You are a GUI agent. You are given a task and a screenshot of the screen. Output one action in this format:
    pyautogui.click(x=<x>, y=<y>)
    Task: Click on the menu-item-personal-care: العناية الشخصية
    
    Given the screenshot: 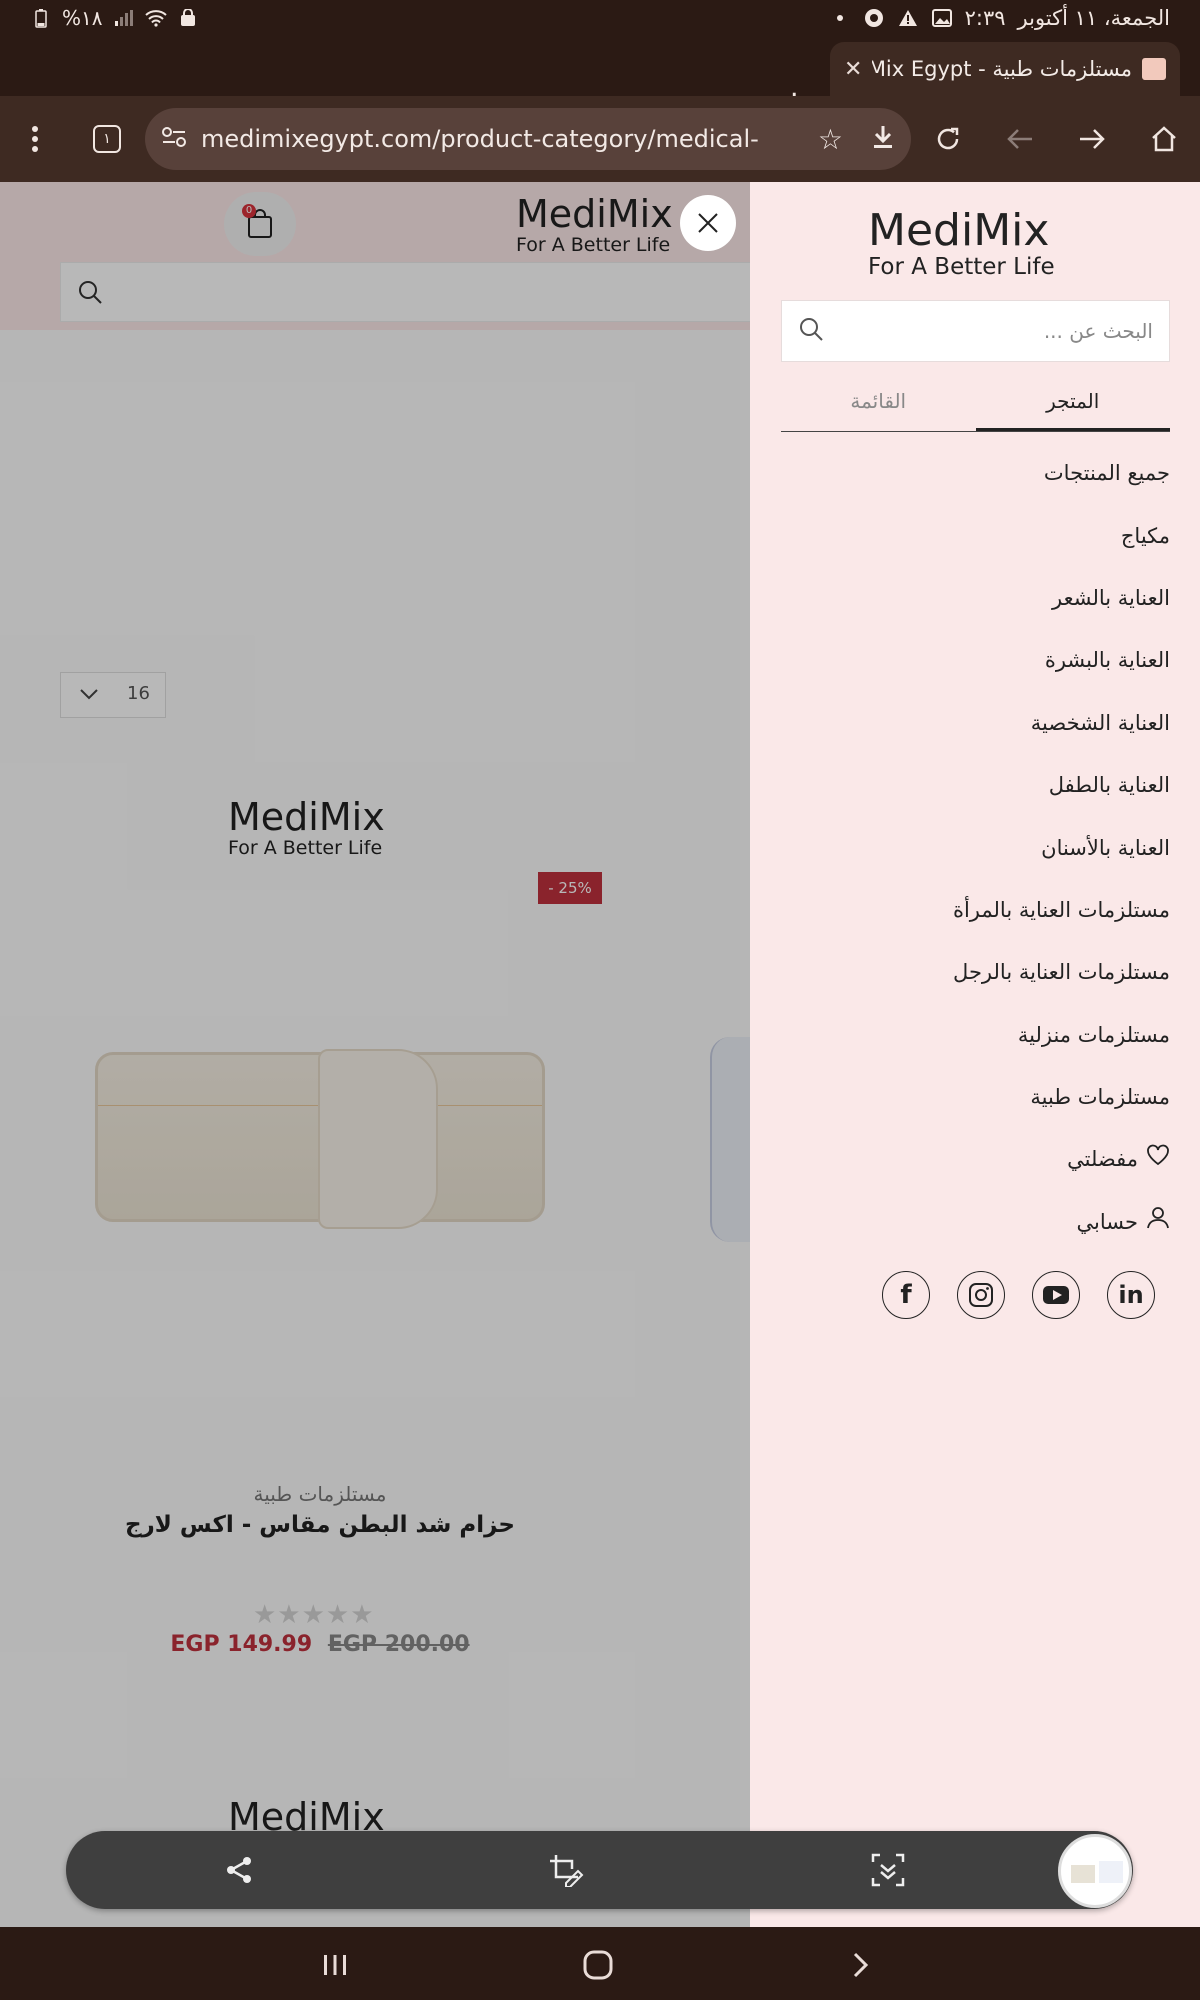 What is the action you would take?
    pyautogui.click(x=970, y=723)
    